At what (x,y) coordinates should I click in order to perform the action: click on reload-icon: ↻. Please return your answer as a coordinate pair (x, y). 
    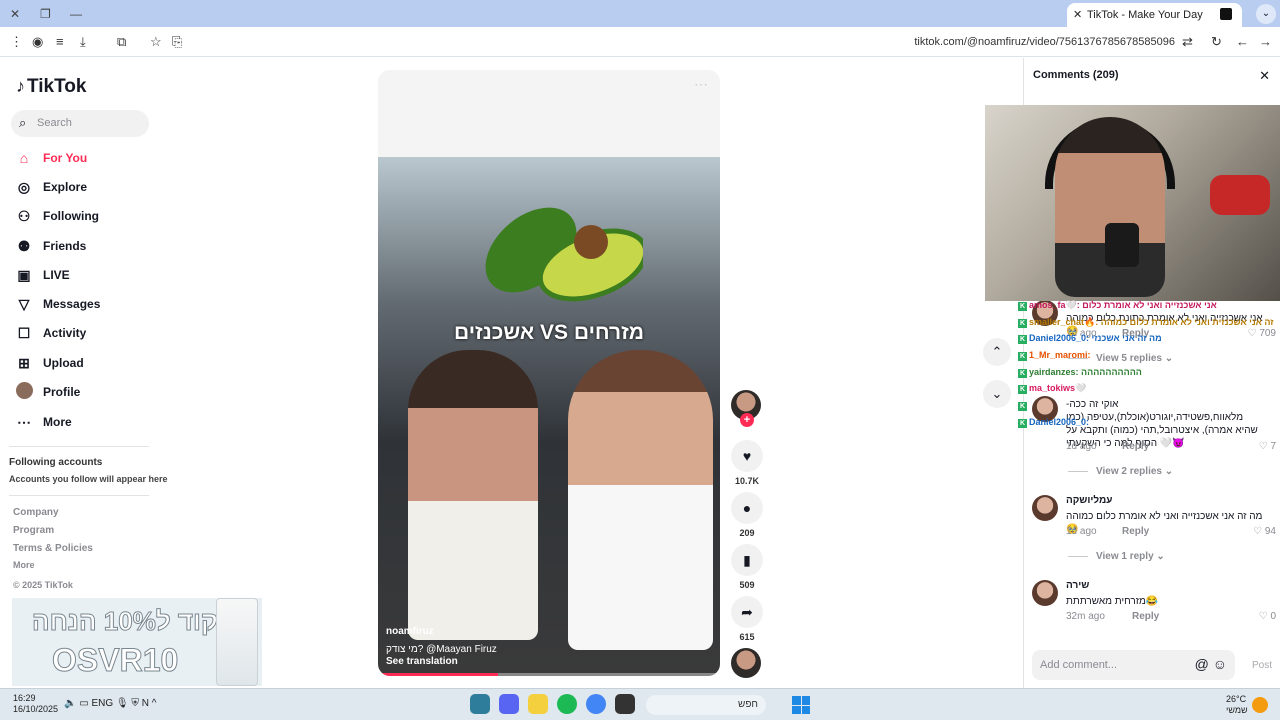
    Looking at the image, I should click on (1216, 42).